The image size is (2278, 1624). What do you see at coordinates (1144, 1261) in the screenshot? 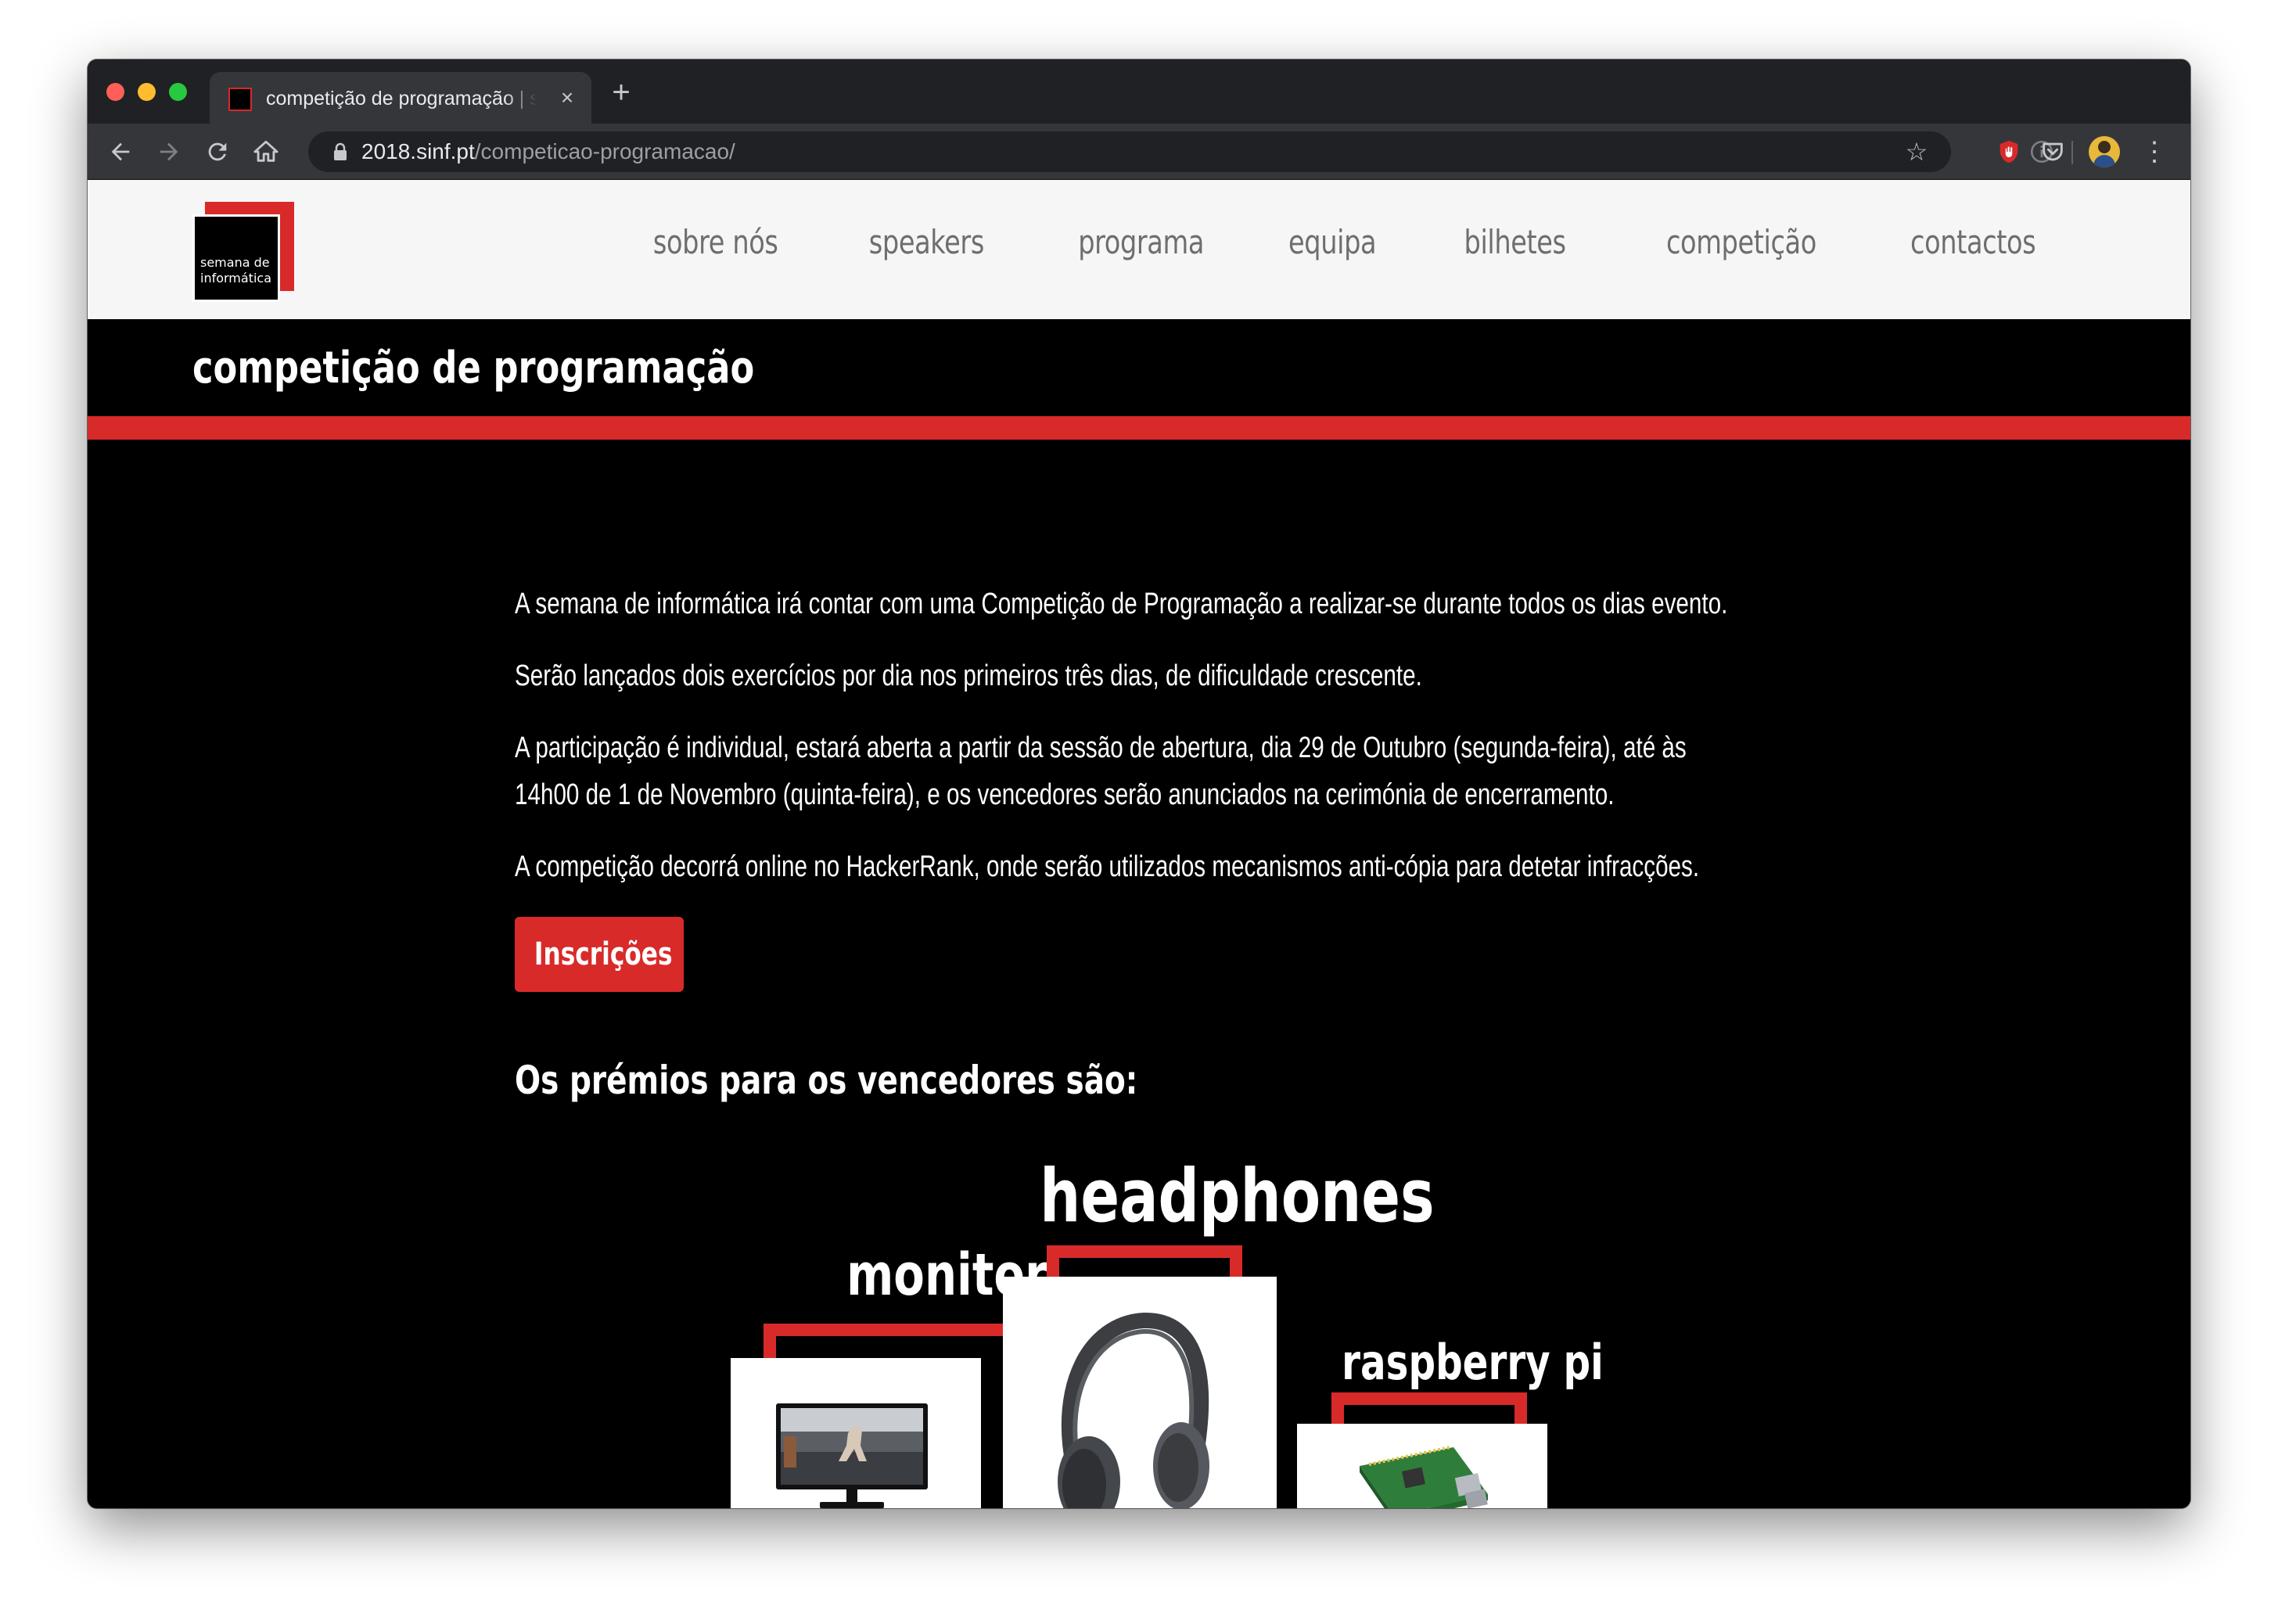
I see `pedestal-headphones` at bounding box center [1144, 1261].